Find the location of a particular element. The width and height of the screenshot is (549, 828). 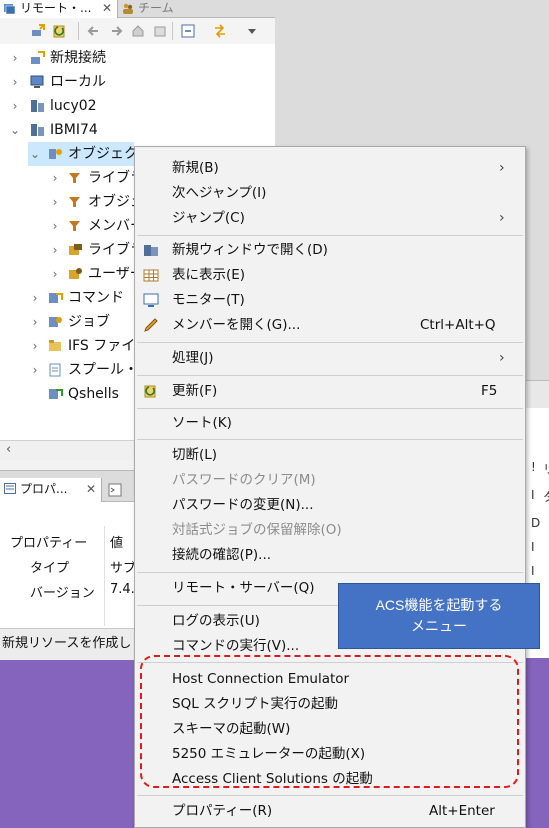

view-tab-bar: リモート・... ✕ チーム is located at coordinates (137, 9).